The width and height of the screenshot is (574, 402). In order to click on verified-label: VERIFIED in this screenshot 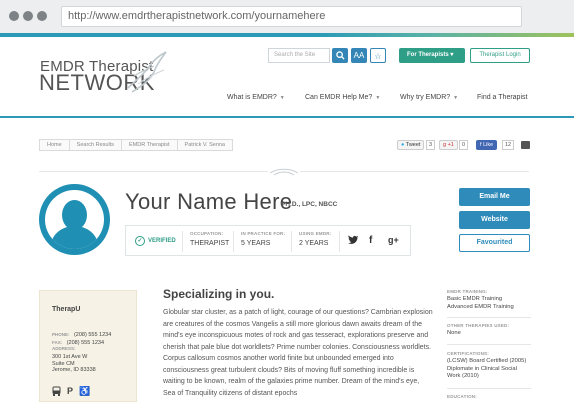, I will do `click(162, 241)`.